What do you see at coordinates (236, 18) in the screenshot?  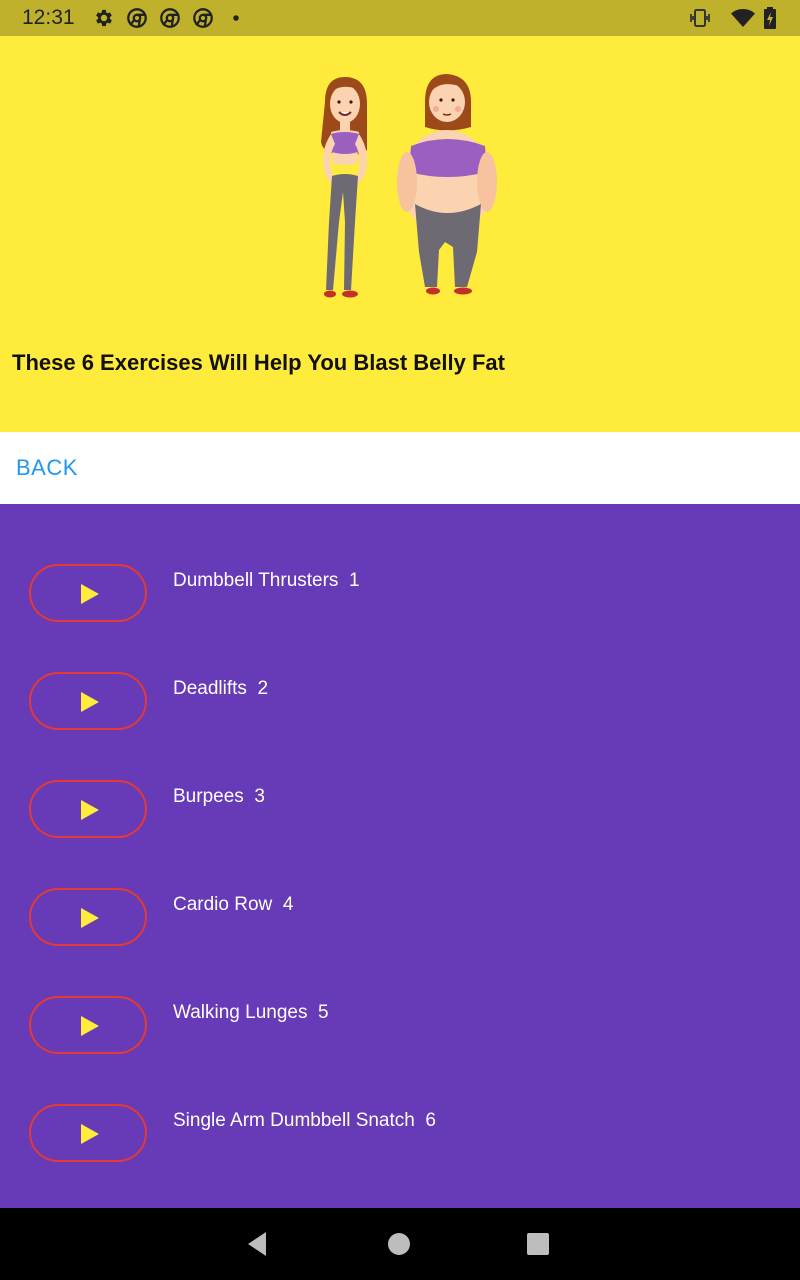 I see `dot-icon` at bounding box center [236, 18].